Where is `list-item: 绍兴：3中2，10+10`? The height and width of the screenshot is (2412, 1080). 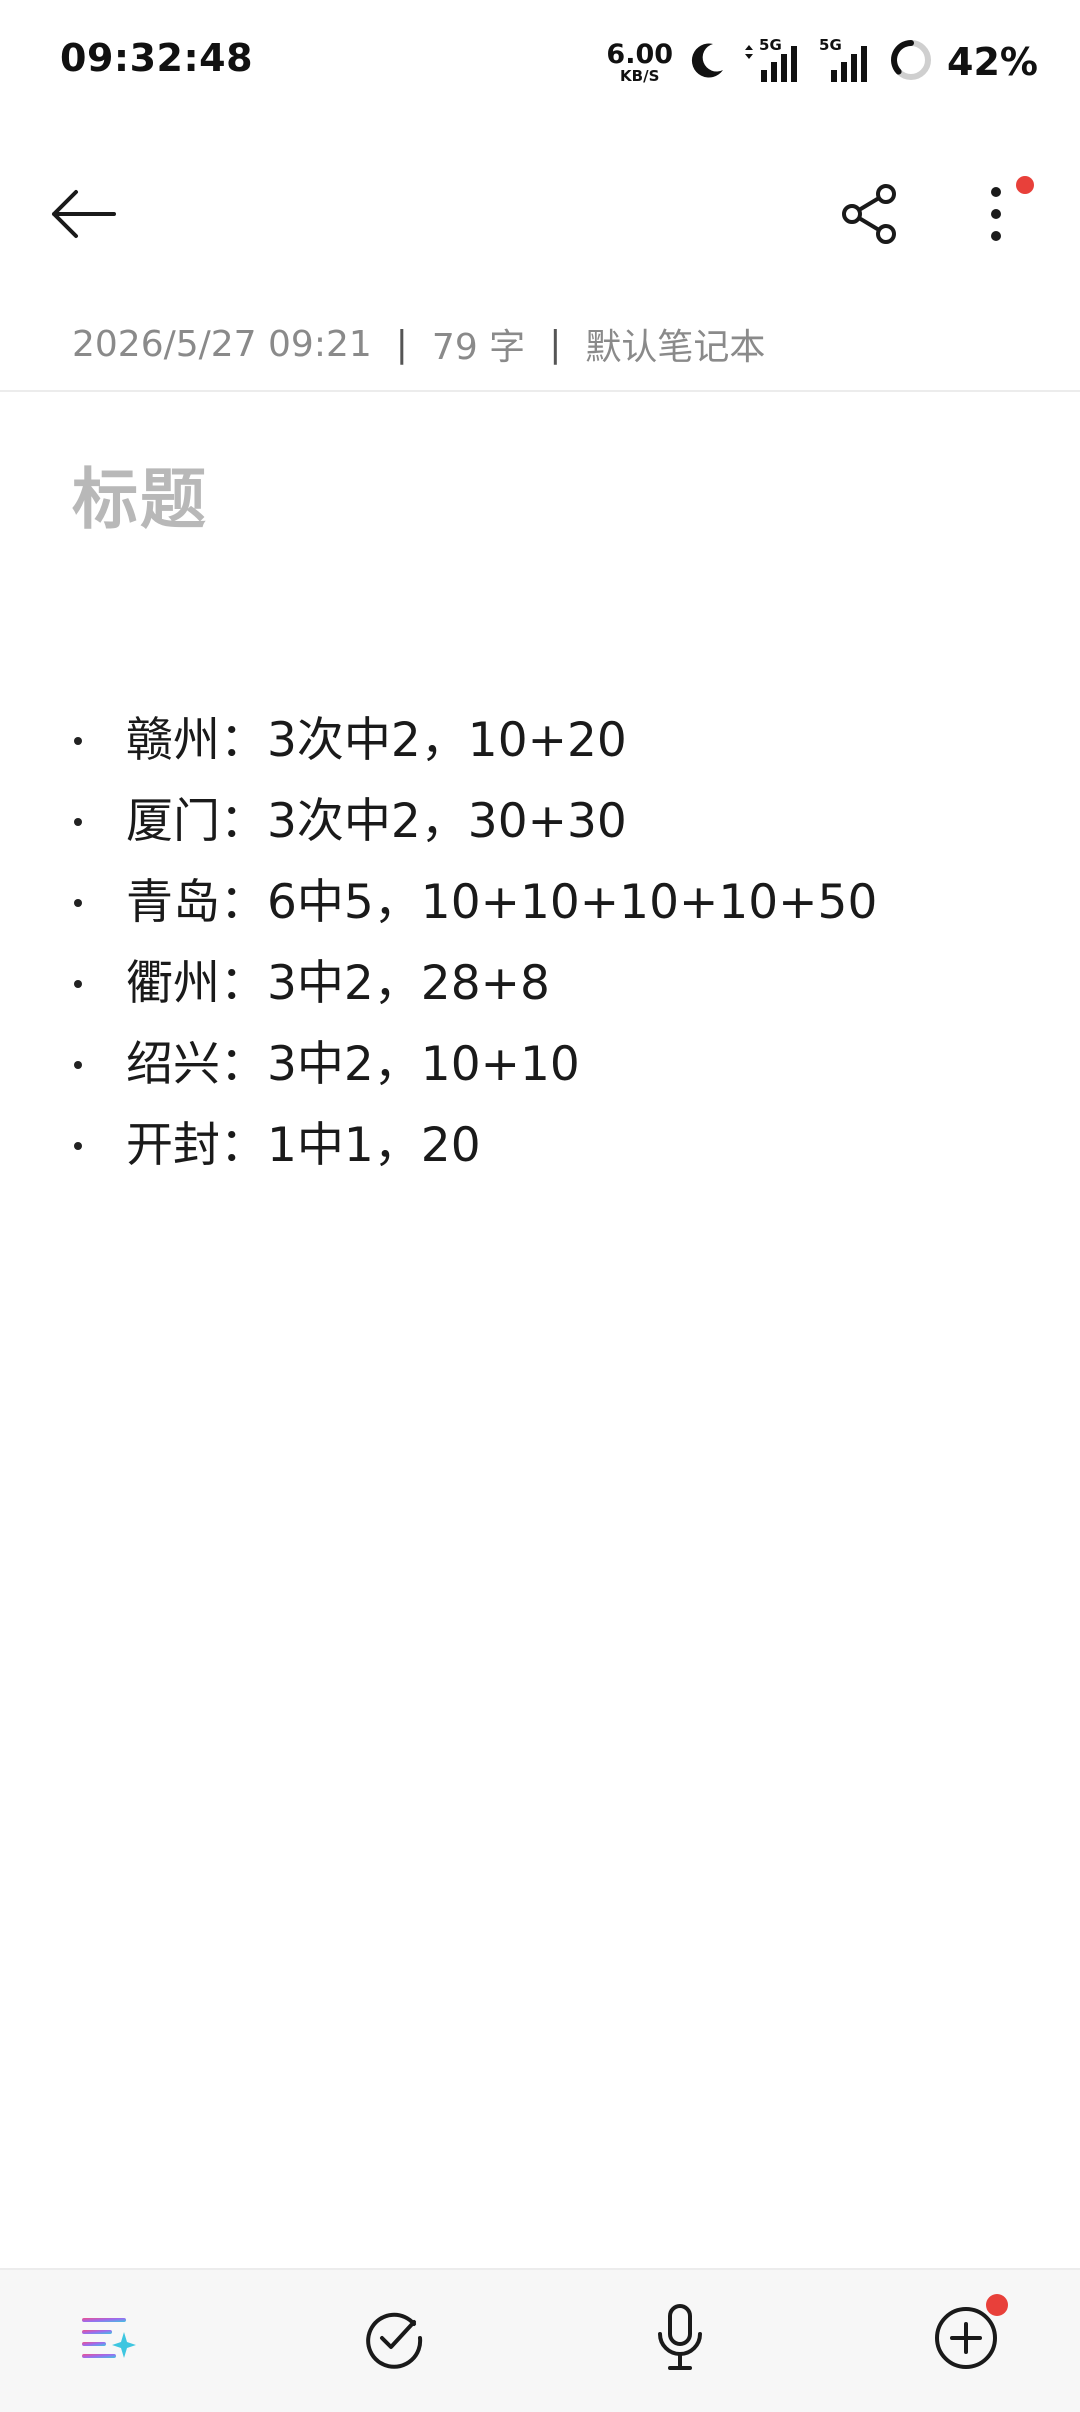 list-item: 绍兴：3中2，10+10 is located at coordinates (474, 1064).